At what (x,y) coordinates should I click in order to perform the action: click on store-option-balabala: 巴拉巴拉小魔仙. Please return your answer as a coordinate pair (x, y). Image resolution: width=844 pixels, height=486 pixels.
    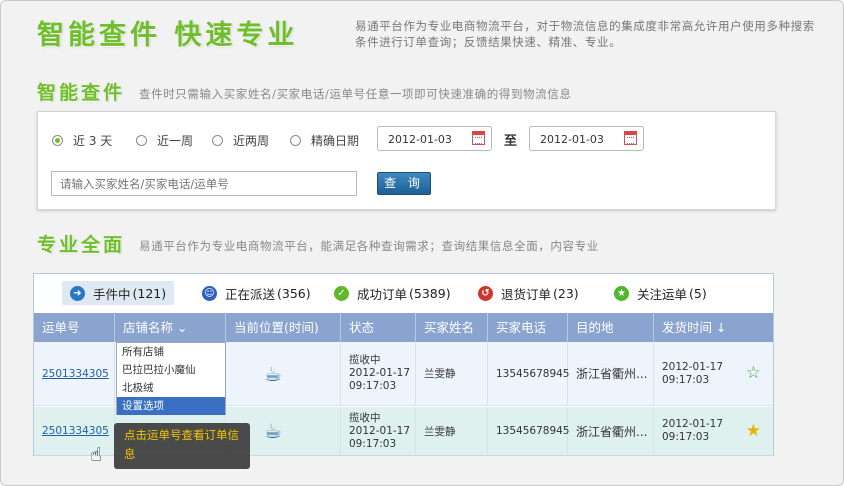
    Looking at the image, I should click on (171, 370).